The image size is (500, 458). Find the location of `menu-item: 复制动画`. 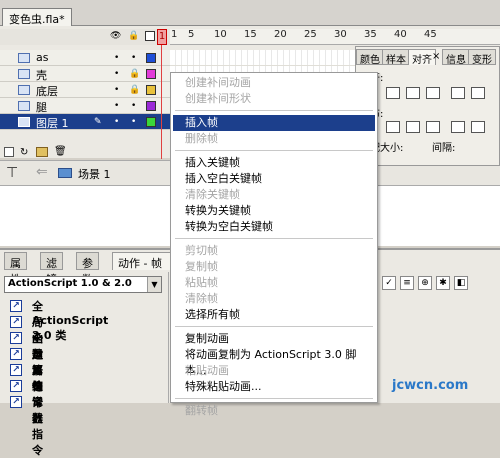

menu-item: 复制动画 is located at coordinates (207, 339).